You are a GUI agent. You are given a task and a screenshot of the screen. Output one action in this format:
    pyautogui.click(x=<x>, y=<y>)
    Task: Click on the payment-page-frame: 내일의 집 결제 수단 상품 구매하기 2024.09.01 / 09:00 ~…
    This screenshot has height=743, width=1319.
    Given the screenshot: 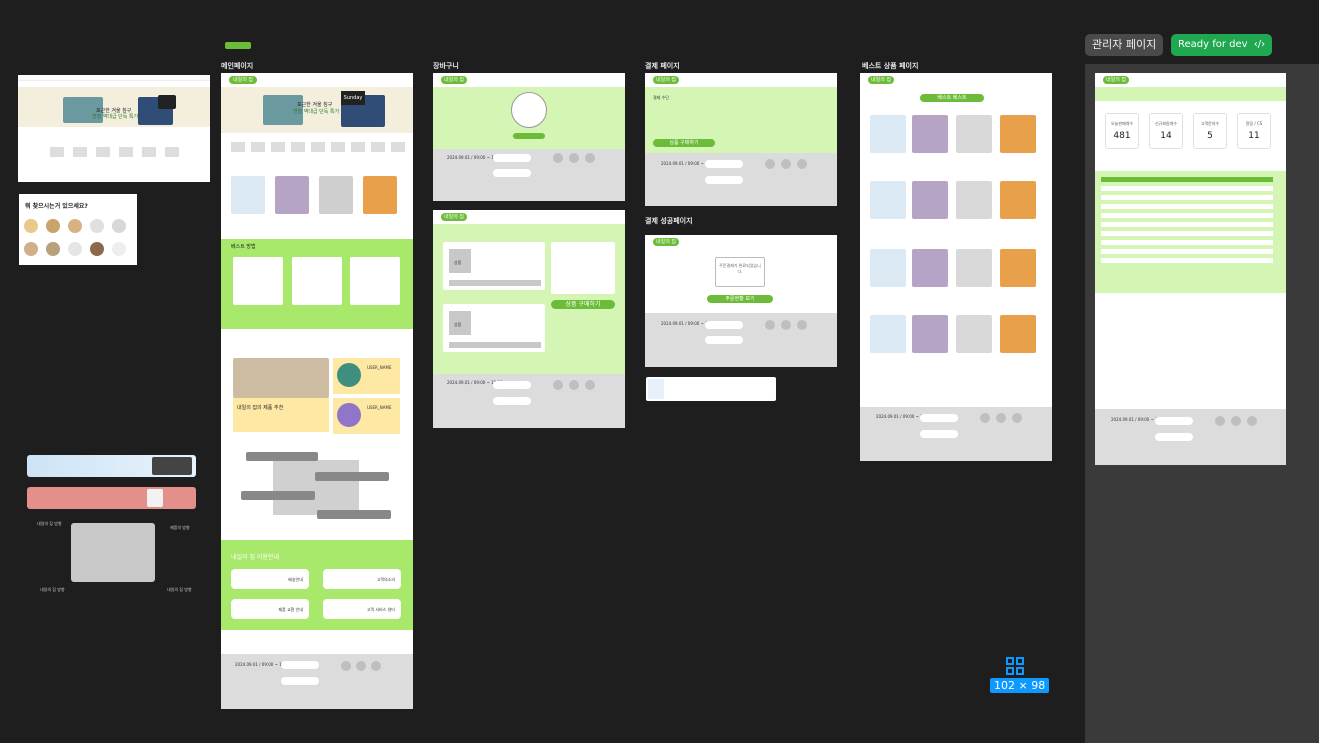 What is the action you would take?
    pyautogui.click(x=741, y=139)
    